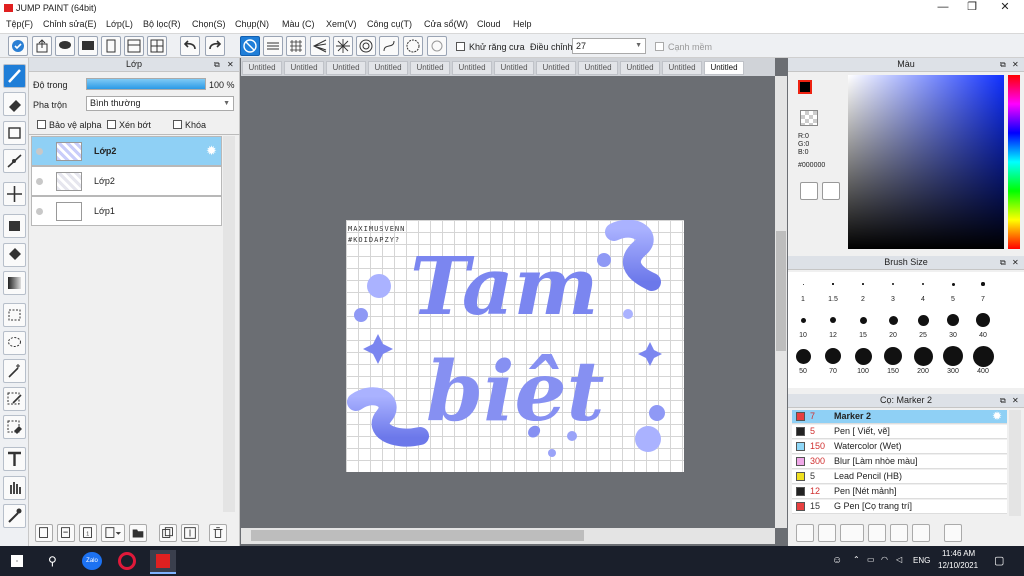  What do you see at coordinates (943, 8) in the screenshot?
I see `minimize-button: —` at bounding box center [943, 8].